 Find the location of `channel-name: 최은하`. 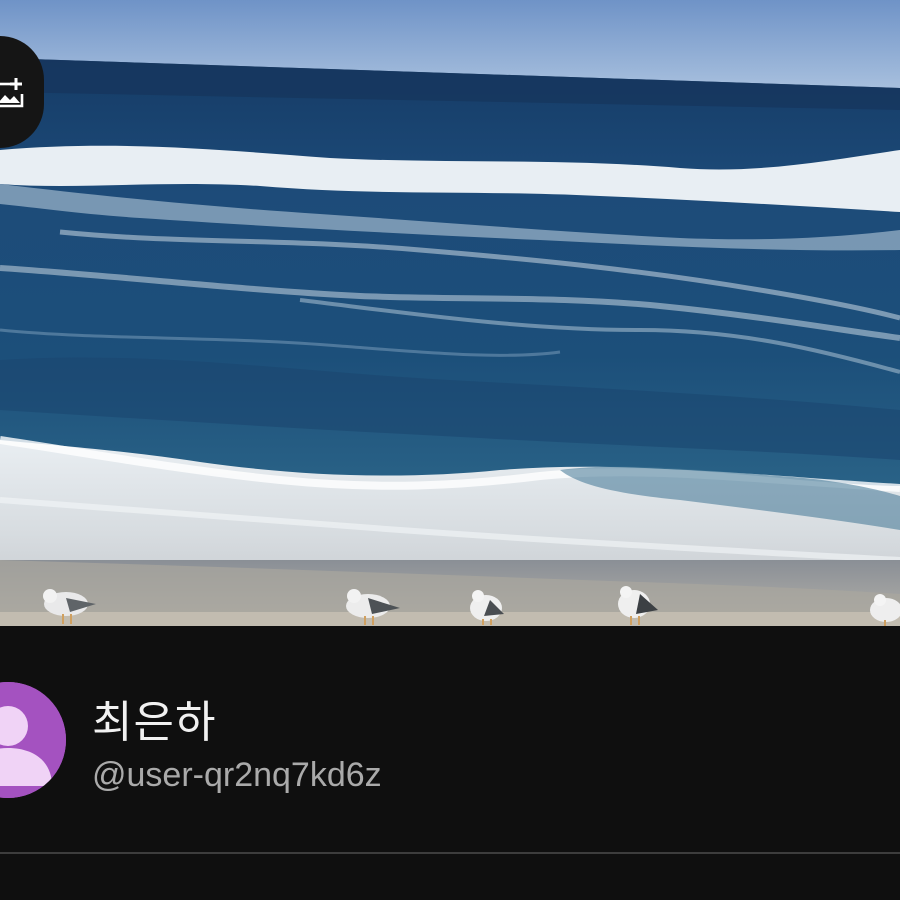

channel-name: 최은하 is located at coordinates (154, 722).